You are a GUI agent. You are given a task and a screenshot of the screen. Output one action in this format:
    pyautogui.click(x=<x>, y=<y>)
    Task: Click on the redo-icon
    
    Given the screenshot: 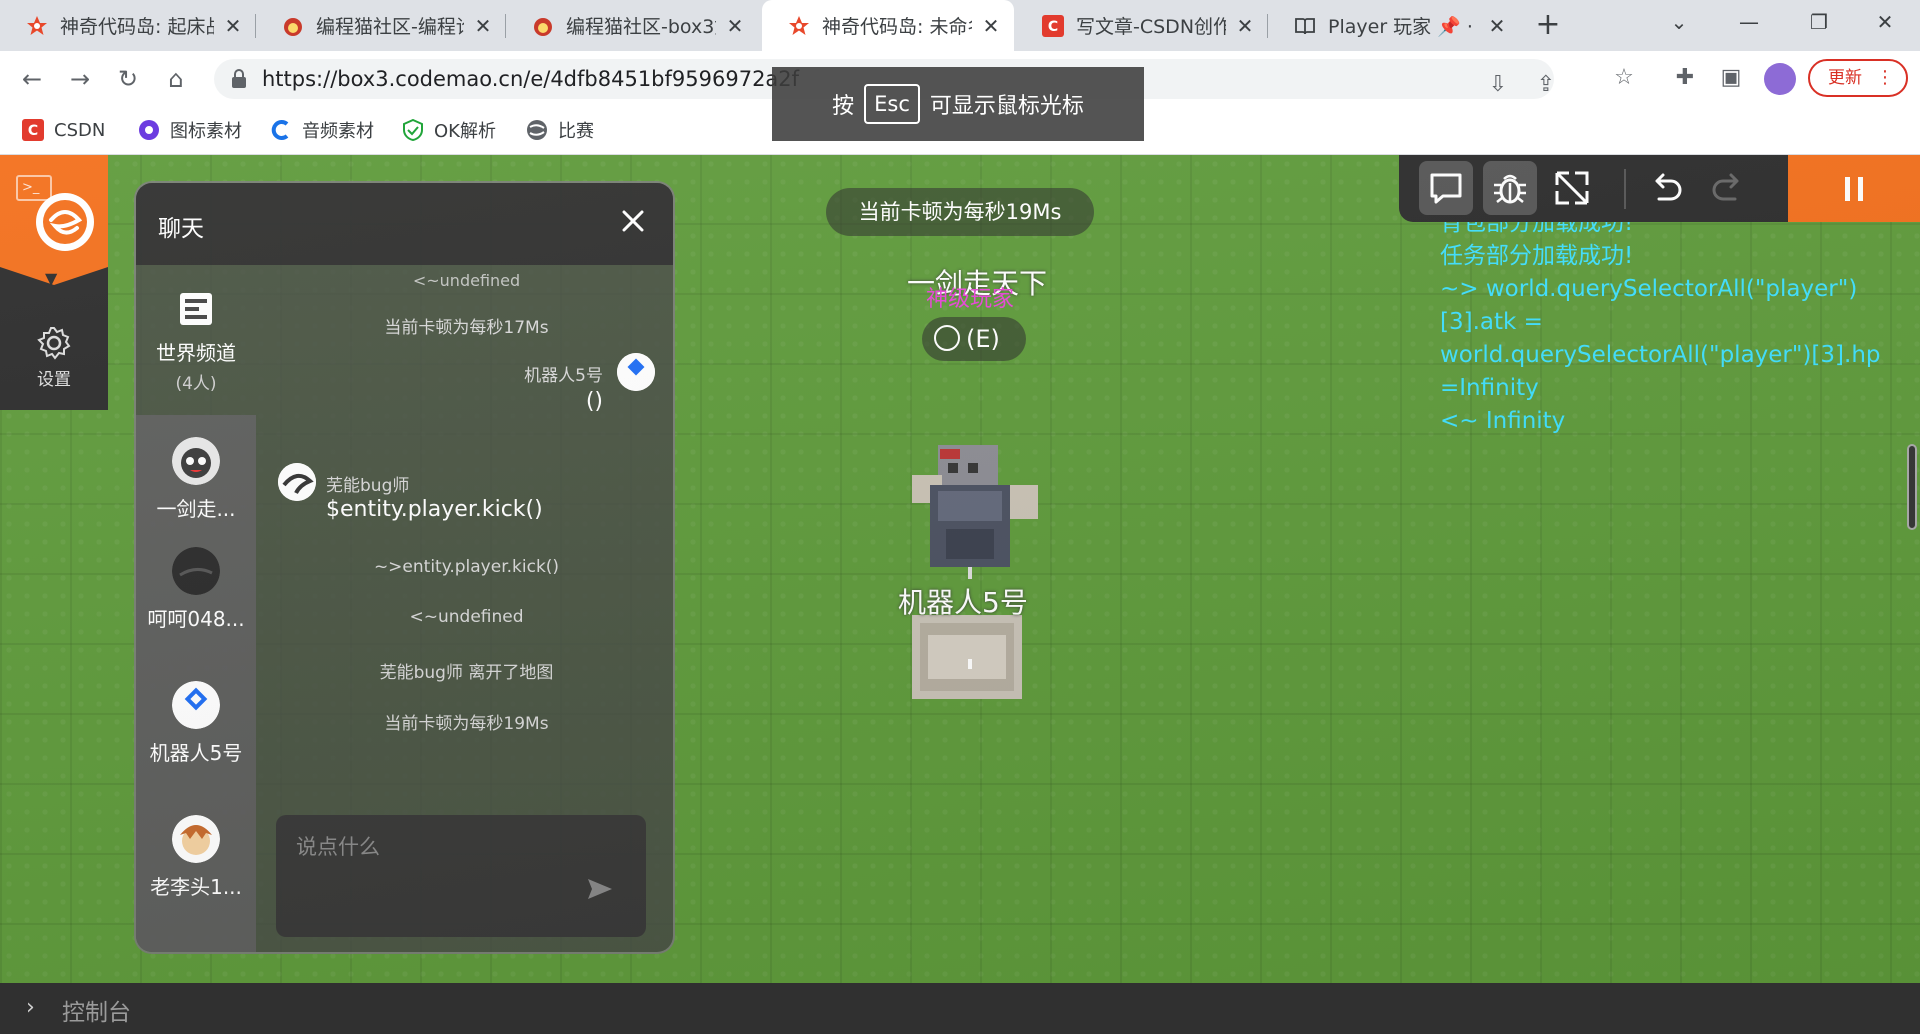 What is the action you would take?
    pyautogui.click(x=1725, y=187)
    